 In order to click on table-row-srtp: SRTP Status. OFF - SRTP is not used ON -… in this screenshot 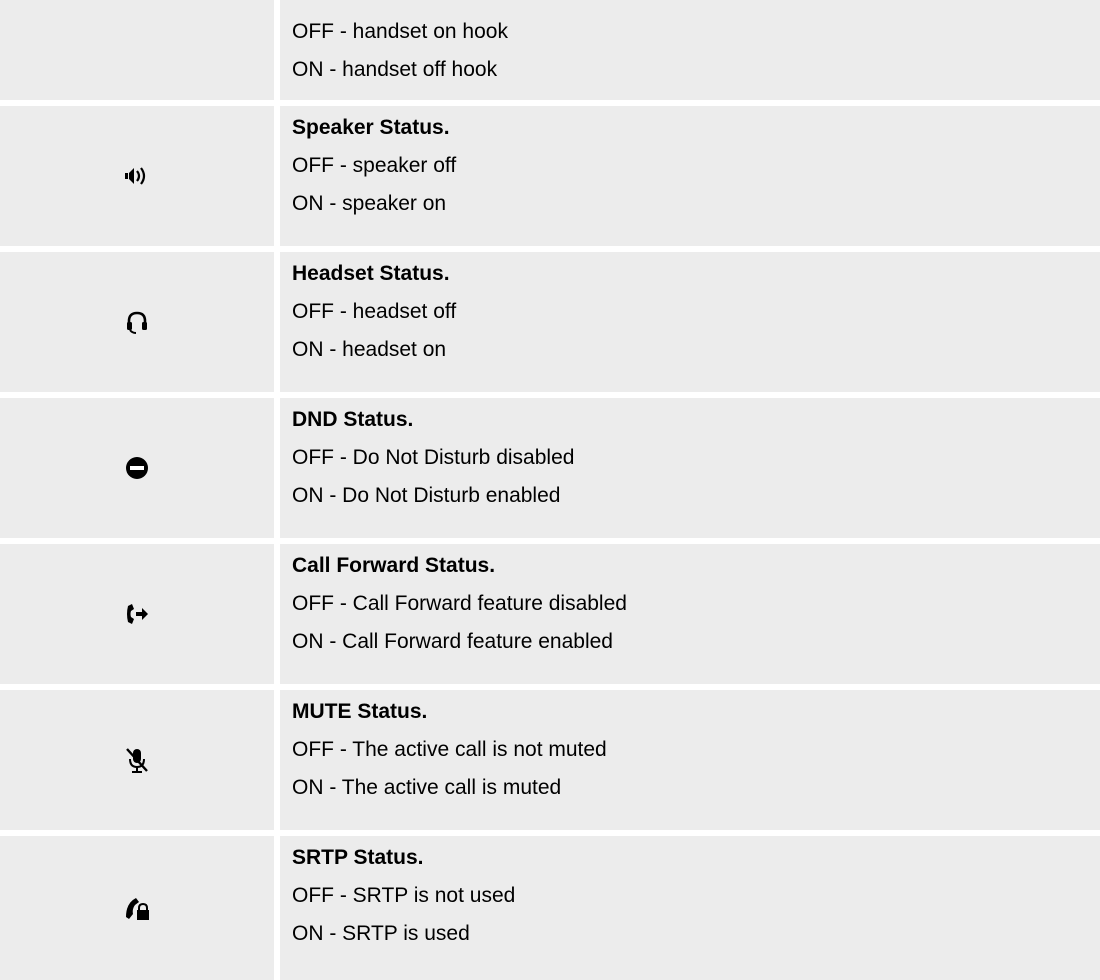, I will do `click(550, 908)`.